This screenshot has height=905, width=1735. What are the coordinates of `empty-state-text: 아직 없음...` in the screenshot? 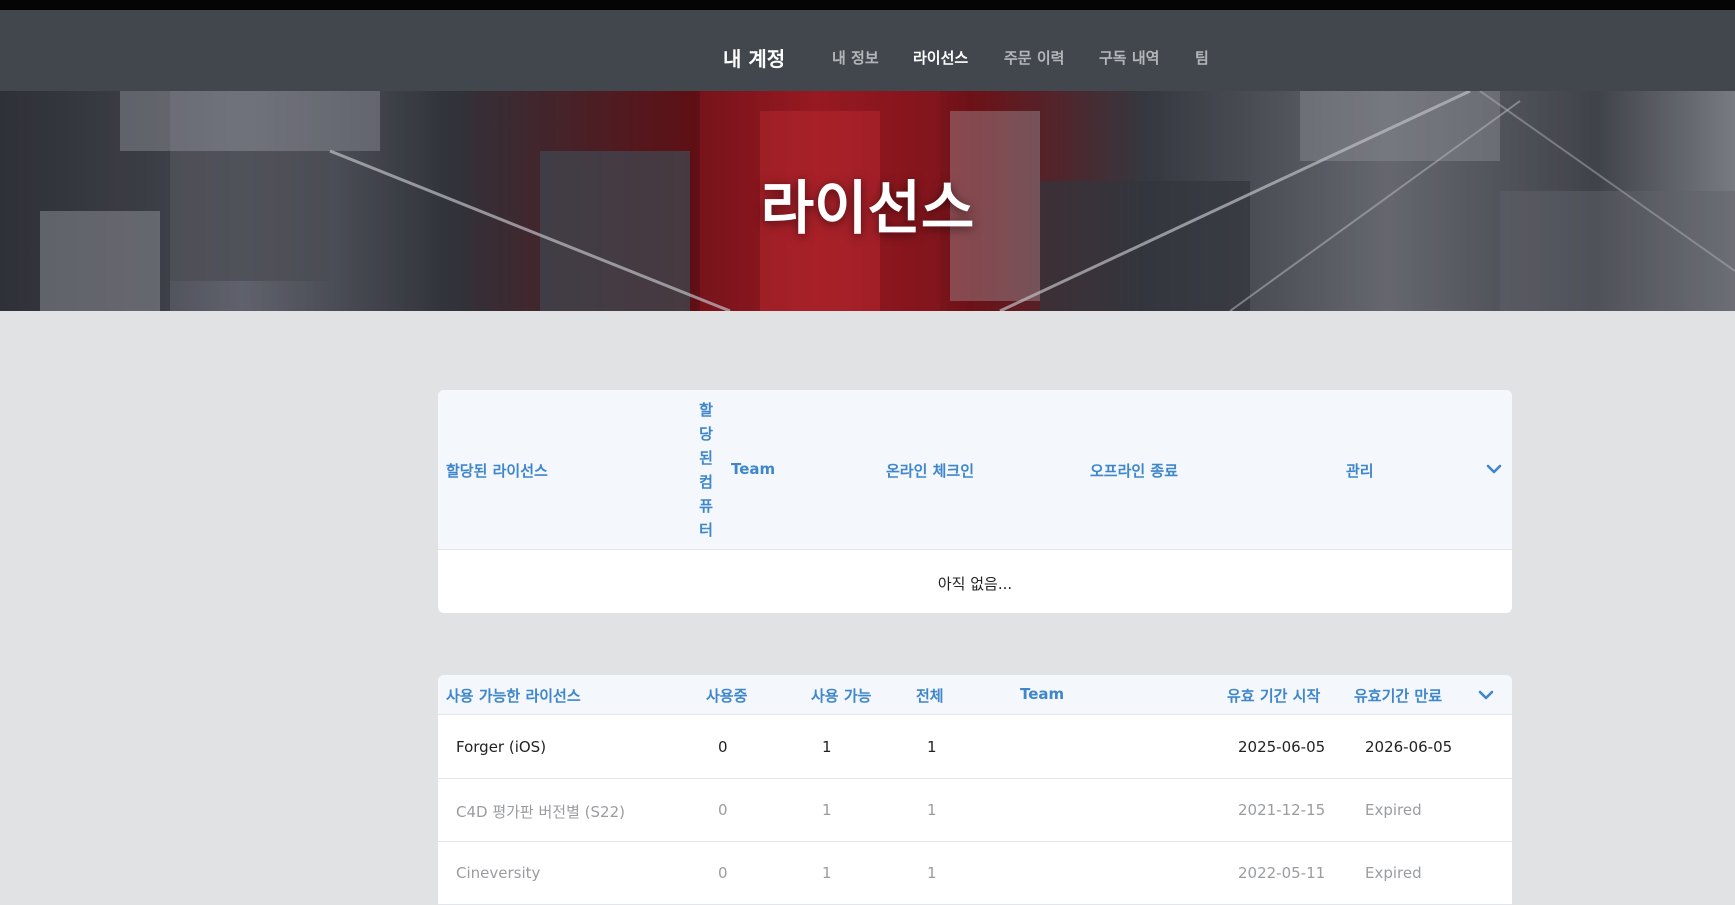 It's located at (975, 584).